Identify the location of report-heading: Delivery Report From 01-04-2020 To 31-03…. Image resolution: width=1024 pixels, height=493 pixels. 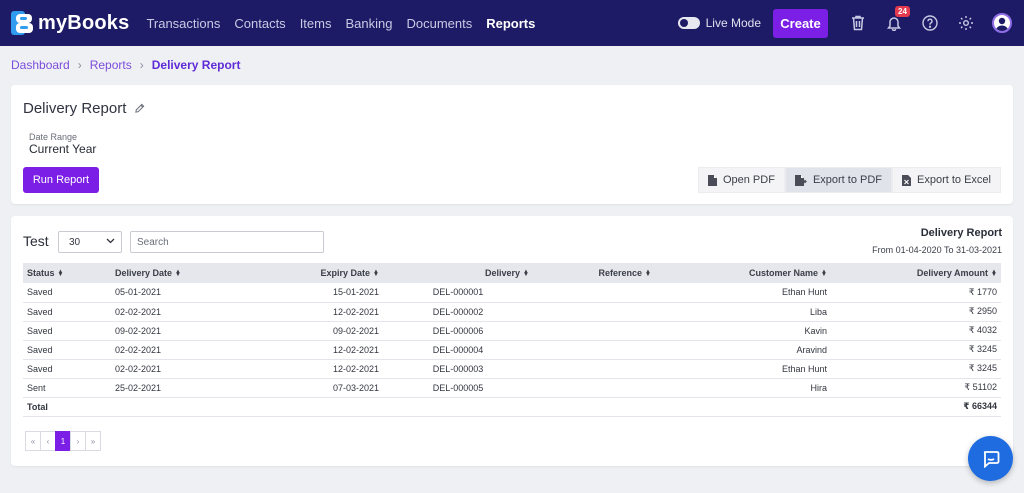
(937, 241).